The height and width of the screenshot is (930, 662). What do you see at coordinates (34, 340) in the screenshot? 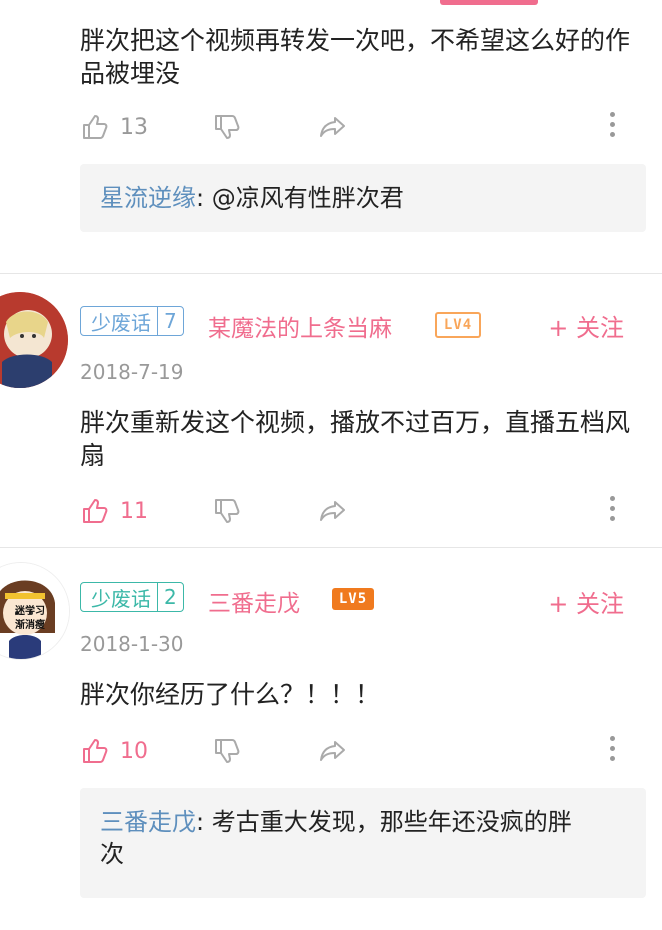
I see `avatar` at bounding box center [34, 340].